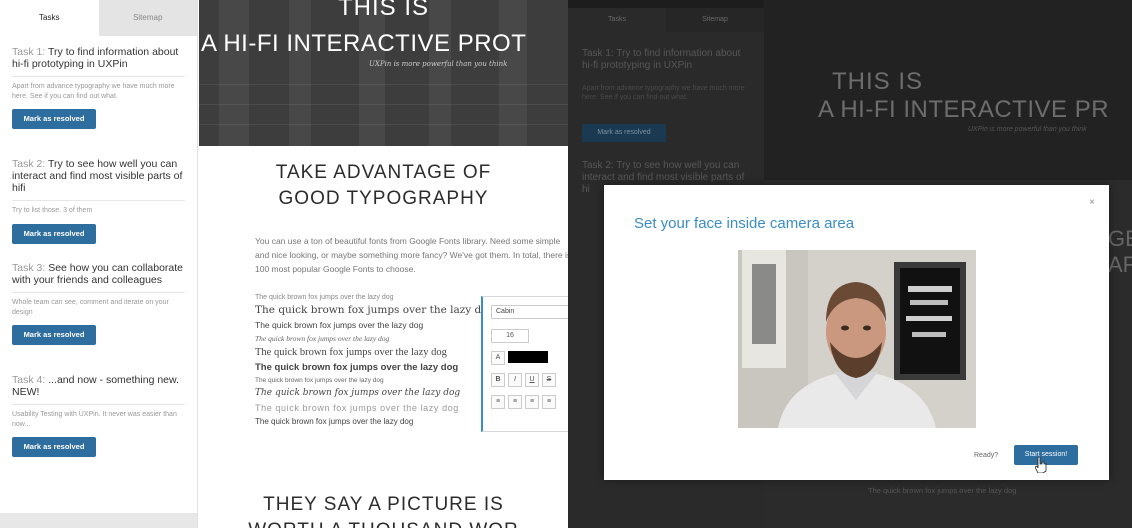 This screenshot has width=1132, height=528. I want to click on dimmed-tabs: Tasks Sitemap, so click(666, 20).